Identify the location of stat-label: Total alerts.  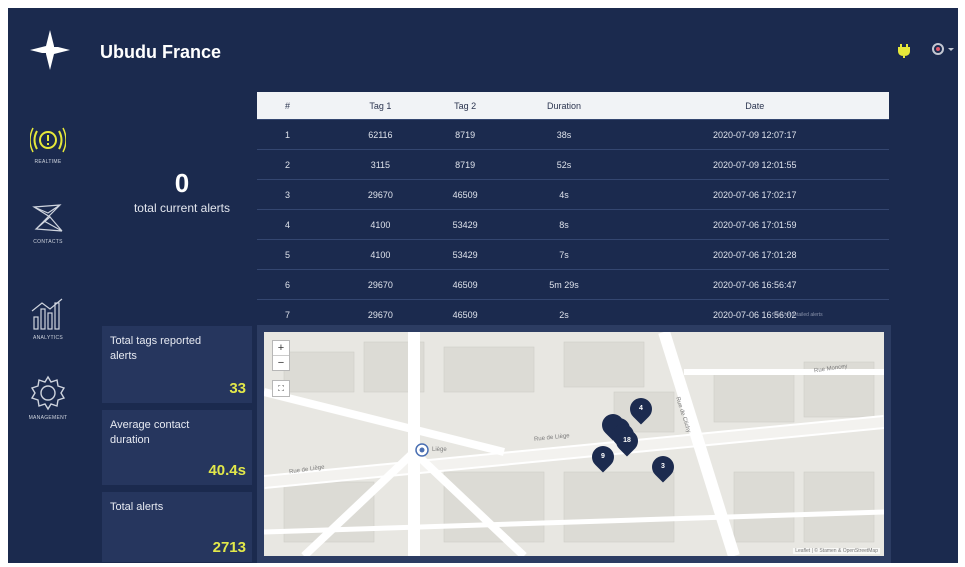
(137, 507).